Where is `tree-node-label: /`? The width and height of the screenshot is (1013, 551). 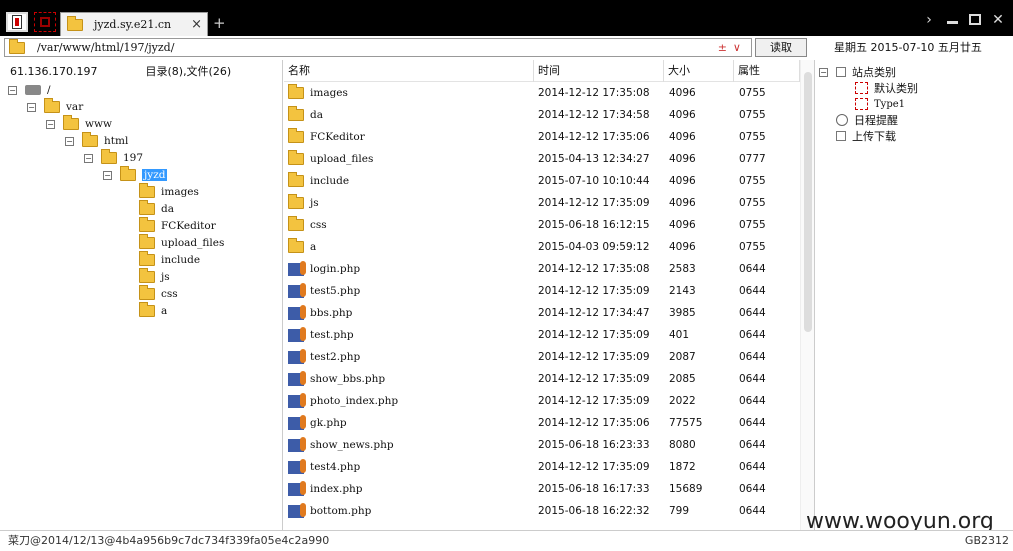
tree-node-label: / is located at coordinates (49, 90).